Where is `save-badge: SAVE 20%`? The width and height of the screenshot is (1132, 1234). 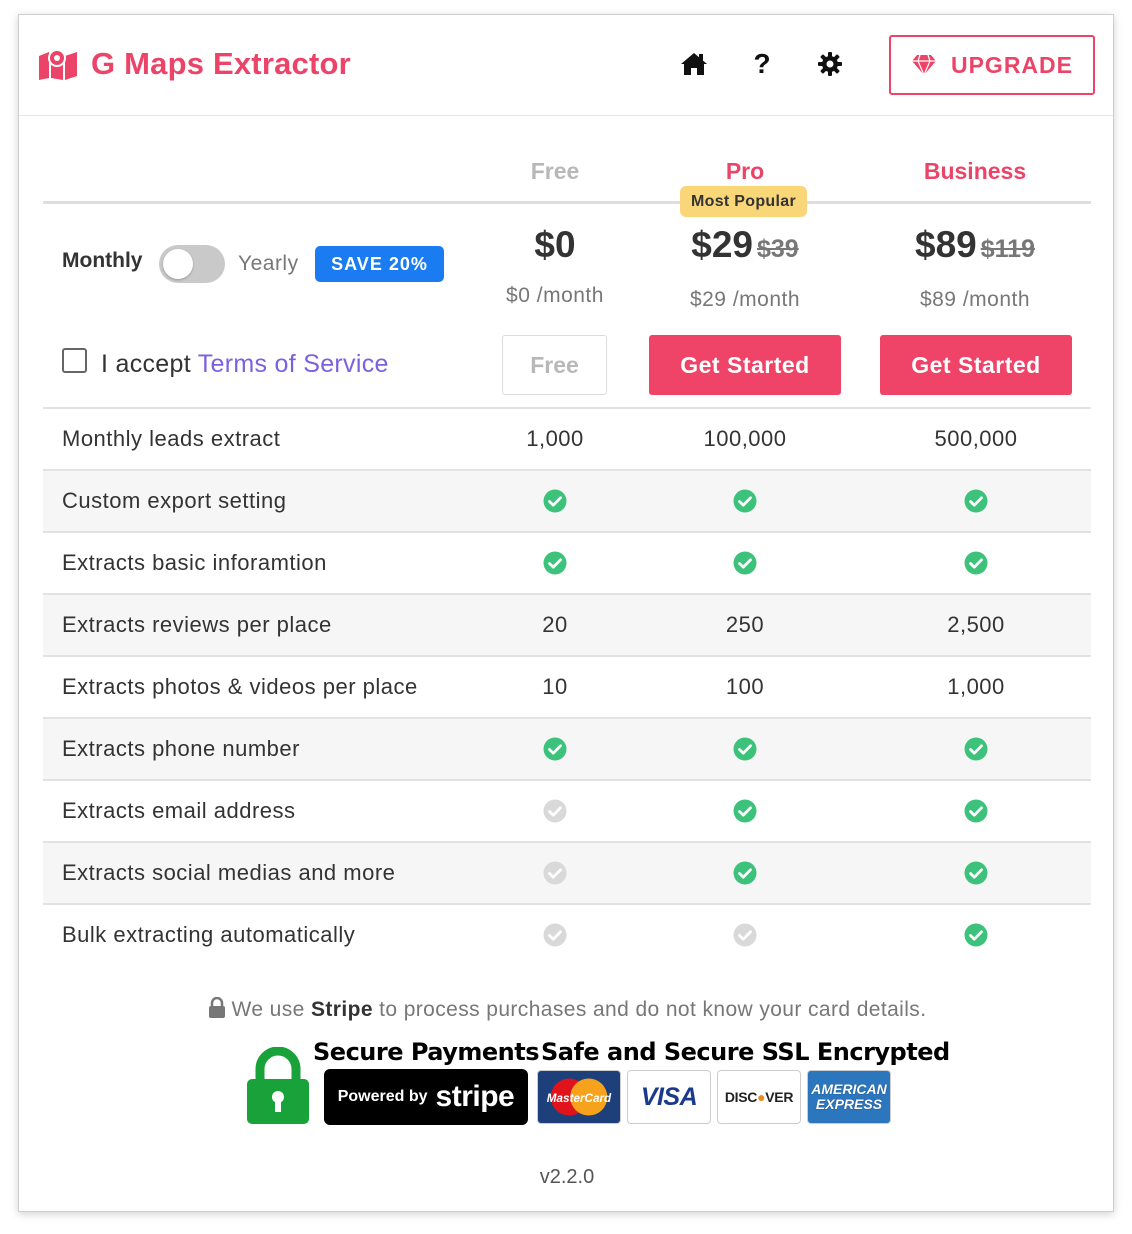
save-badge: SAVE 20% is located at coordinates (379, 264).